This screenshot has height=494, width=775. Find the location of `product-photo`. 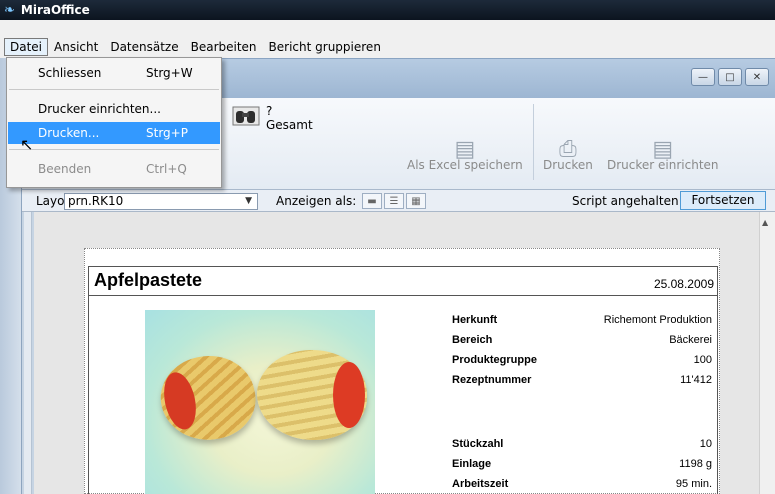

product-photo is located at coordinates (260, 402).